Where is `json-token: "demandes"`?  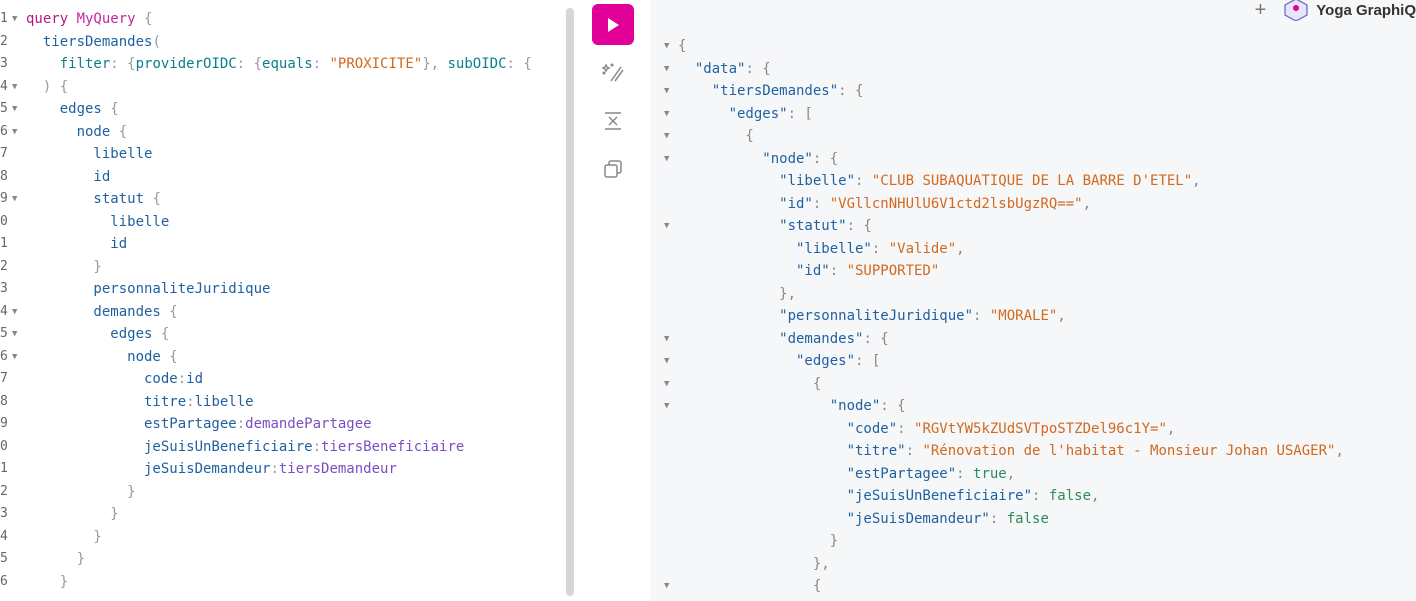
json-token: "demandes" is located at coordinates (771, 338).